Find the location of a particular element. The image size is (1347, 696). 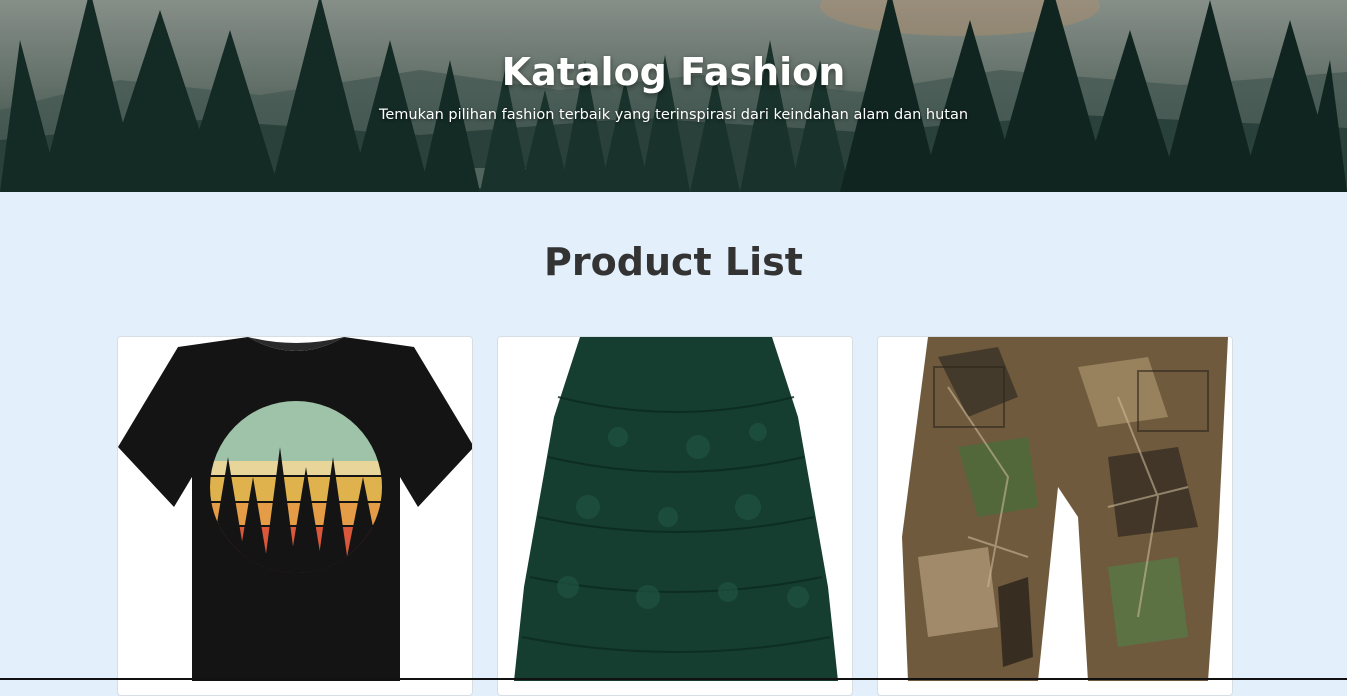

camo-cargo-pants-image is located at coordinates (1055, 509).